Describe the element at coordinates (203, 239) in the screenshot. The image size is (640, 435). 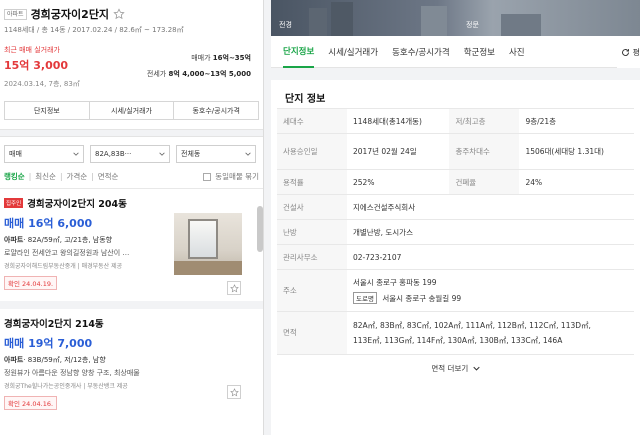
I see `photo-window` at that location.